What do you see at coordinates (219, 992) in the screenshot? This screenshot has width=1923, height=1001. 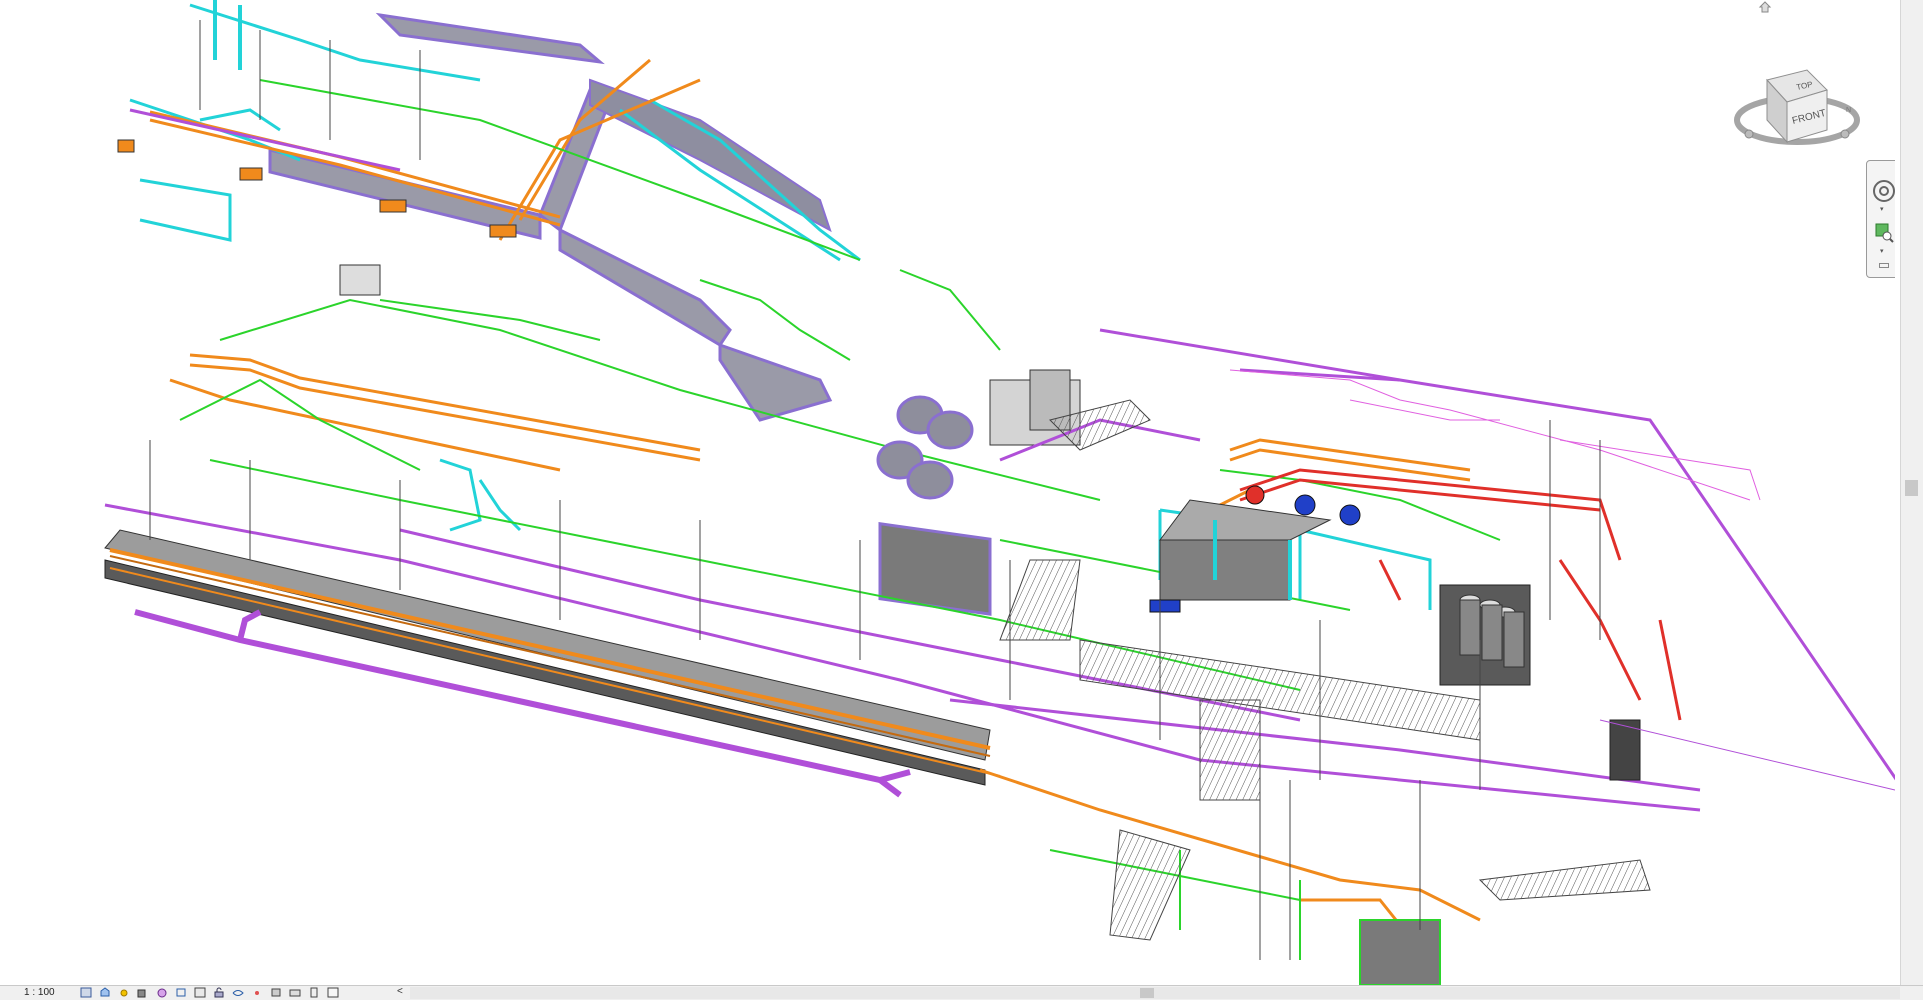 I see `unlock-3d-icon` at bounding box center [219, 992].